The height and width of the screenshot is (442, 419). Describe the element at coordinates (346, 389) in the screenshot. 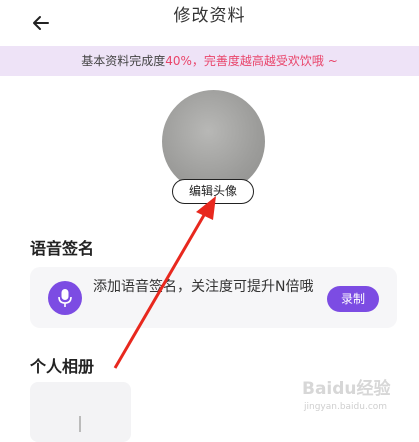

I see `watermark-logo: Baidu经验` at that location.